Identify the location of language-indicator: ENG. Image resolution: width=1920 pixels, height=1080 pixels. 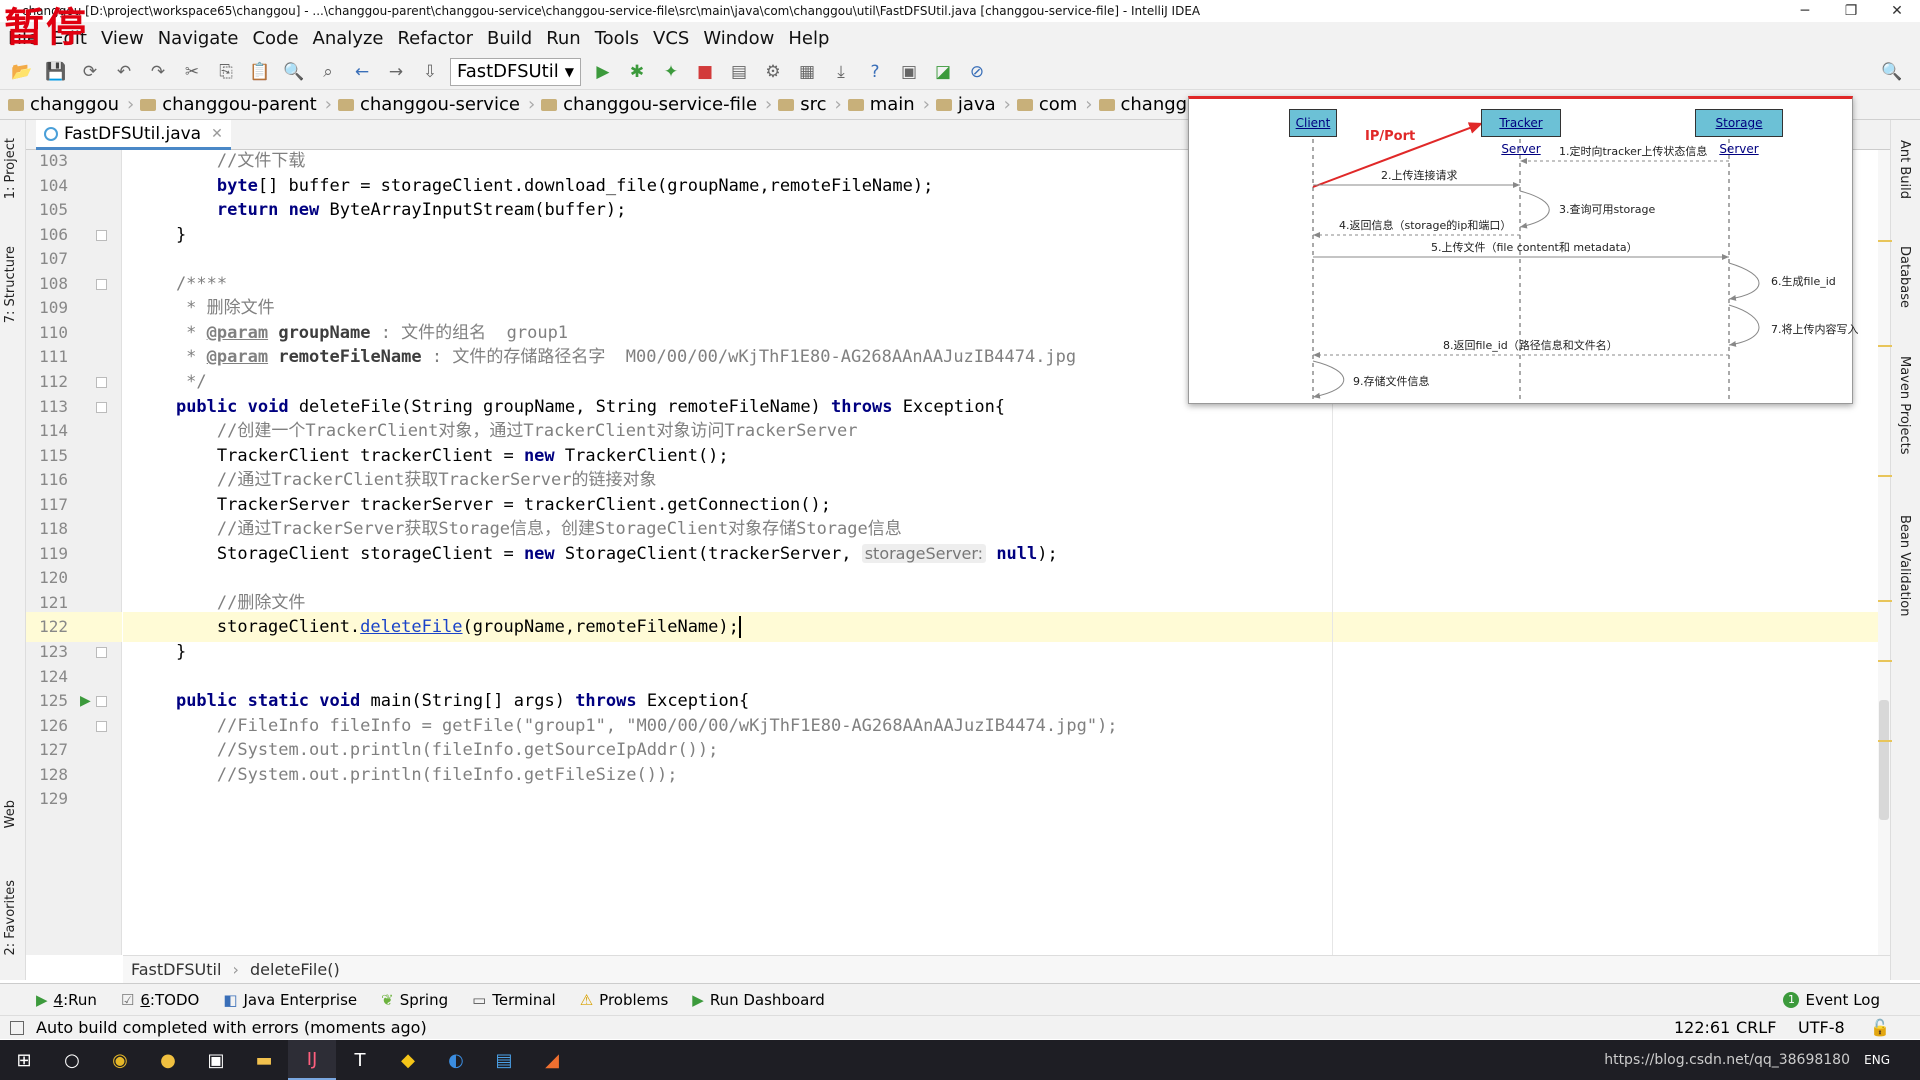
(1877, 1060).